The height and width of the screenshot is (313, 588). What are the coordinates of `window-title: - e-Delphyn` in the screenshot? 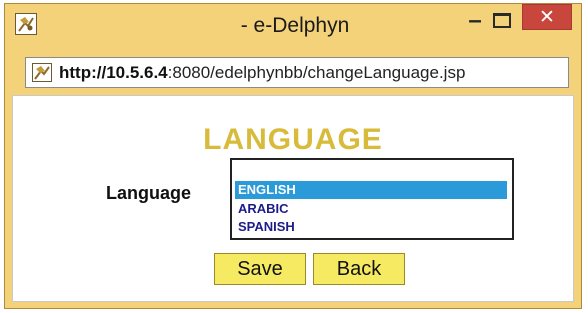 It's located at (295, 25).